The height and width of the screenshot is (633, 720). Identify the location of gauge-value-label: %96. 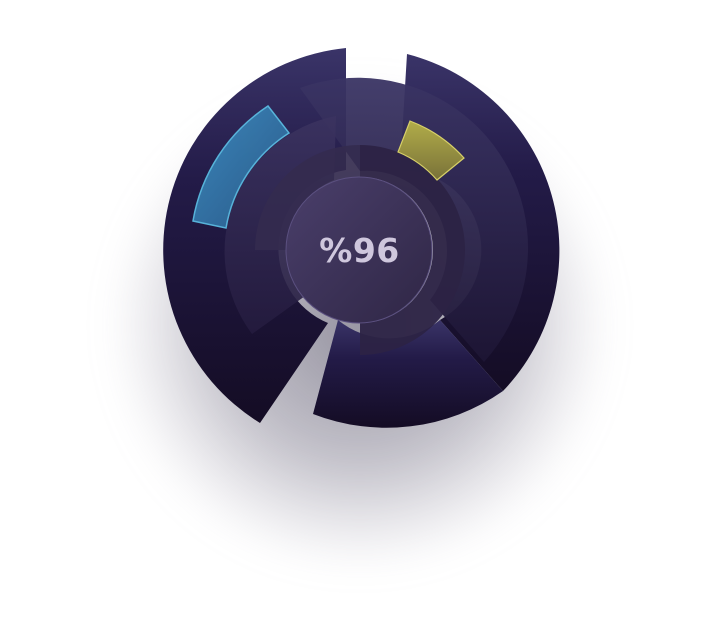
(359, 250).